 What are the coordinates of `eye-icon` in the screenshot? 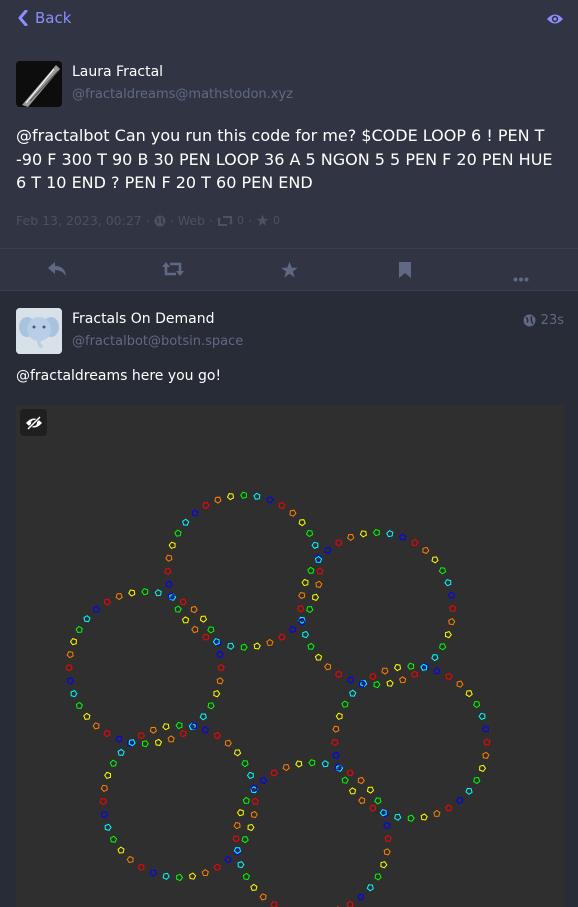 It's located at (555, 19).